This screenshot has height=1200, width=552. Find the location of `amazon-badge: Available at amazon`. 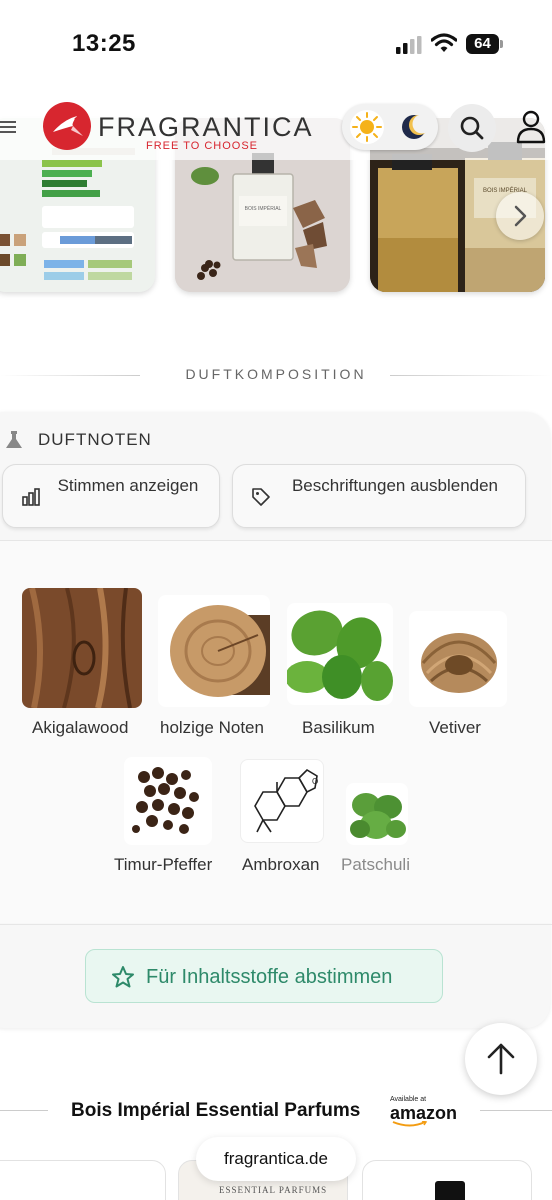

amazon-badge: Available at amazon is located at coordinates (422, 1111).